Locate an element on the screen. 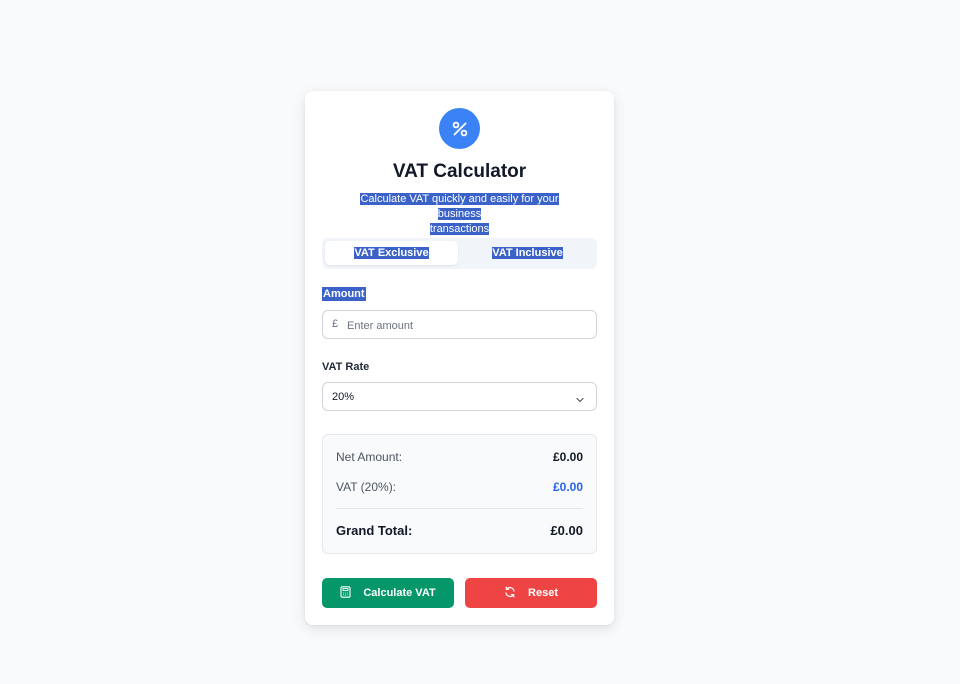  tab-label: VAT Inclusive is located at coordinates (527, 253).